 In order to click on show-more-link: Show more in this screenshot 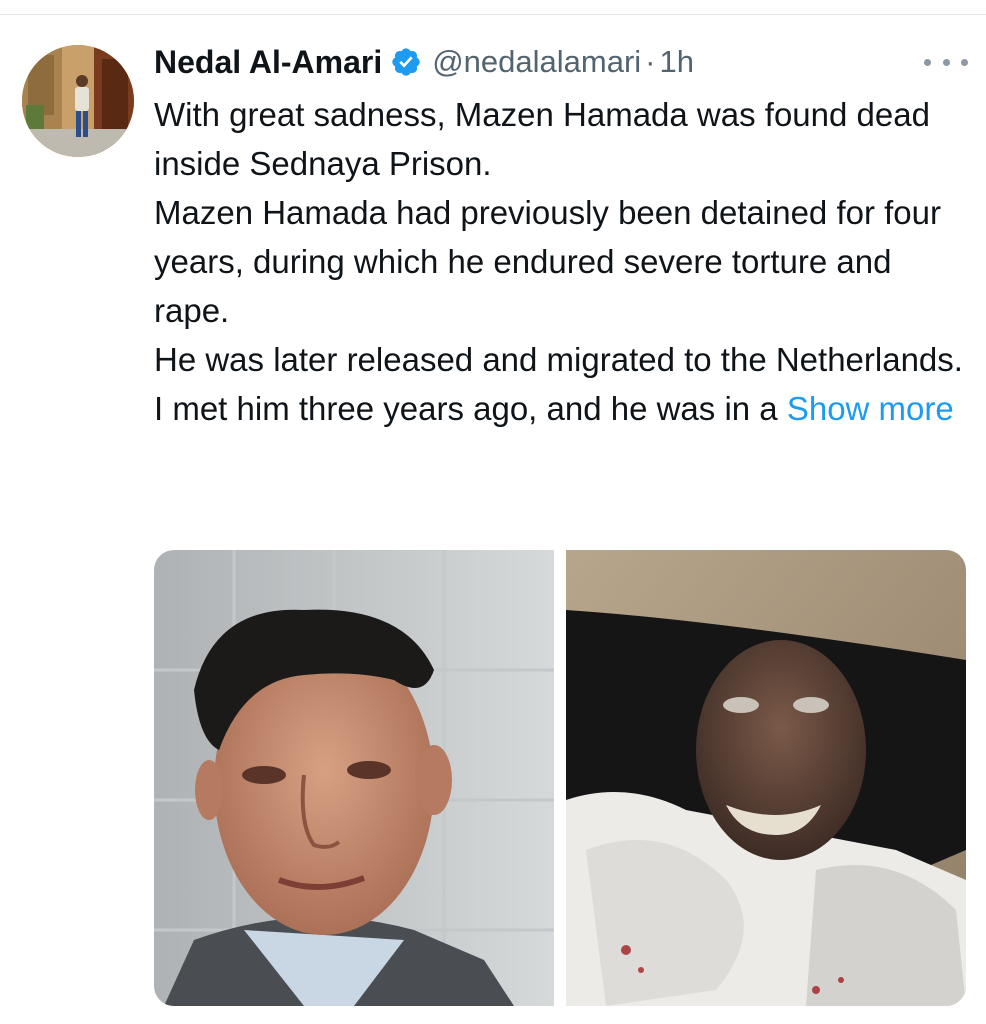, I will do `click(870, 408)`.